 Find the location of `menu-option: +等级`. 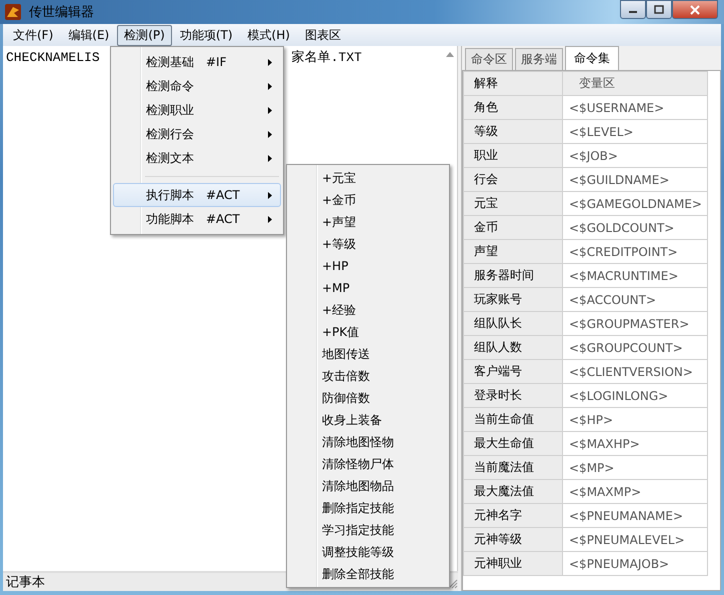

menu-option: +等级 is located at coordinates (368, 244).